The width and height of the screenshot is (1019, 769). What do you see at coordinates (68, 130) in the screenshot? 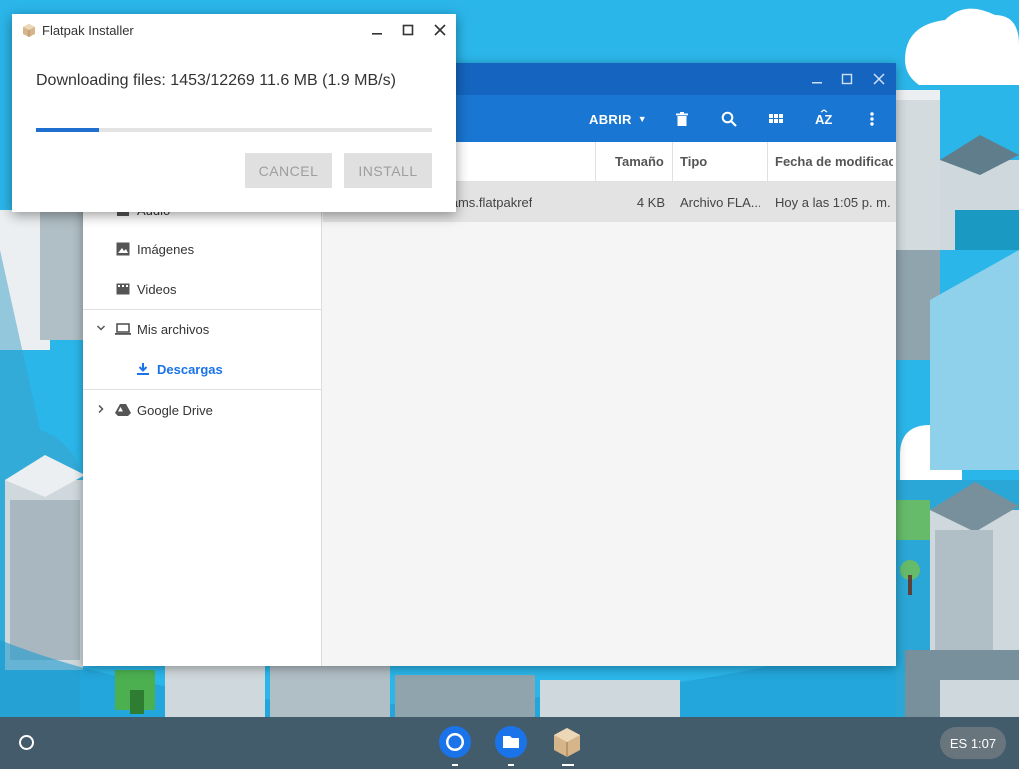
I see `progress-fill` at bounding box center [68, 130].